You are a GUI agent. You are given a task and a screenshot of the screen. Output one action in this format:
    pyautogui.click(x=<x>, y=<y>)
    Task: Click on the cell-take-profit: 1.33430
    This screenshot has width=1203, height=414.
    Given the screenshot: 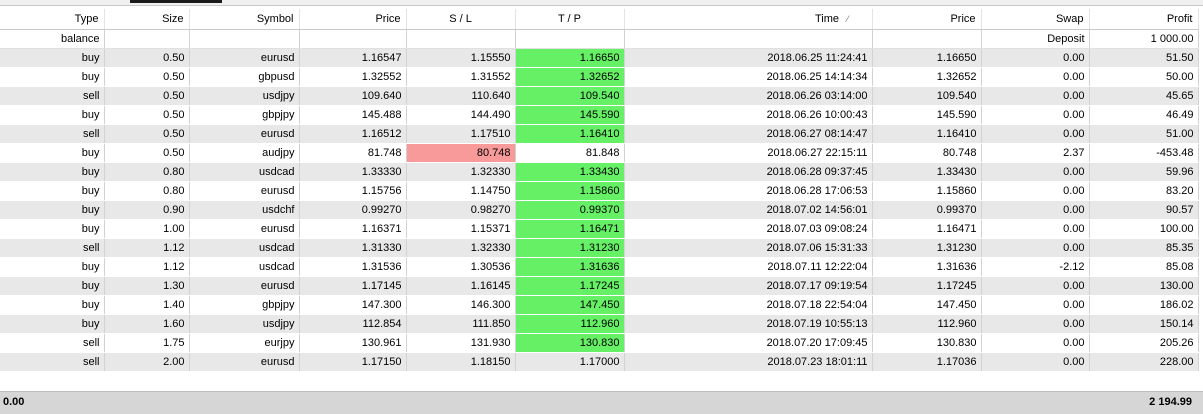 What is the action you would take?
    pyautogui.click(x=570, y=172)
    